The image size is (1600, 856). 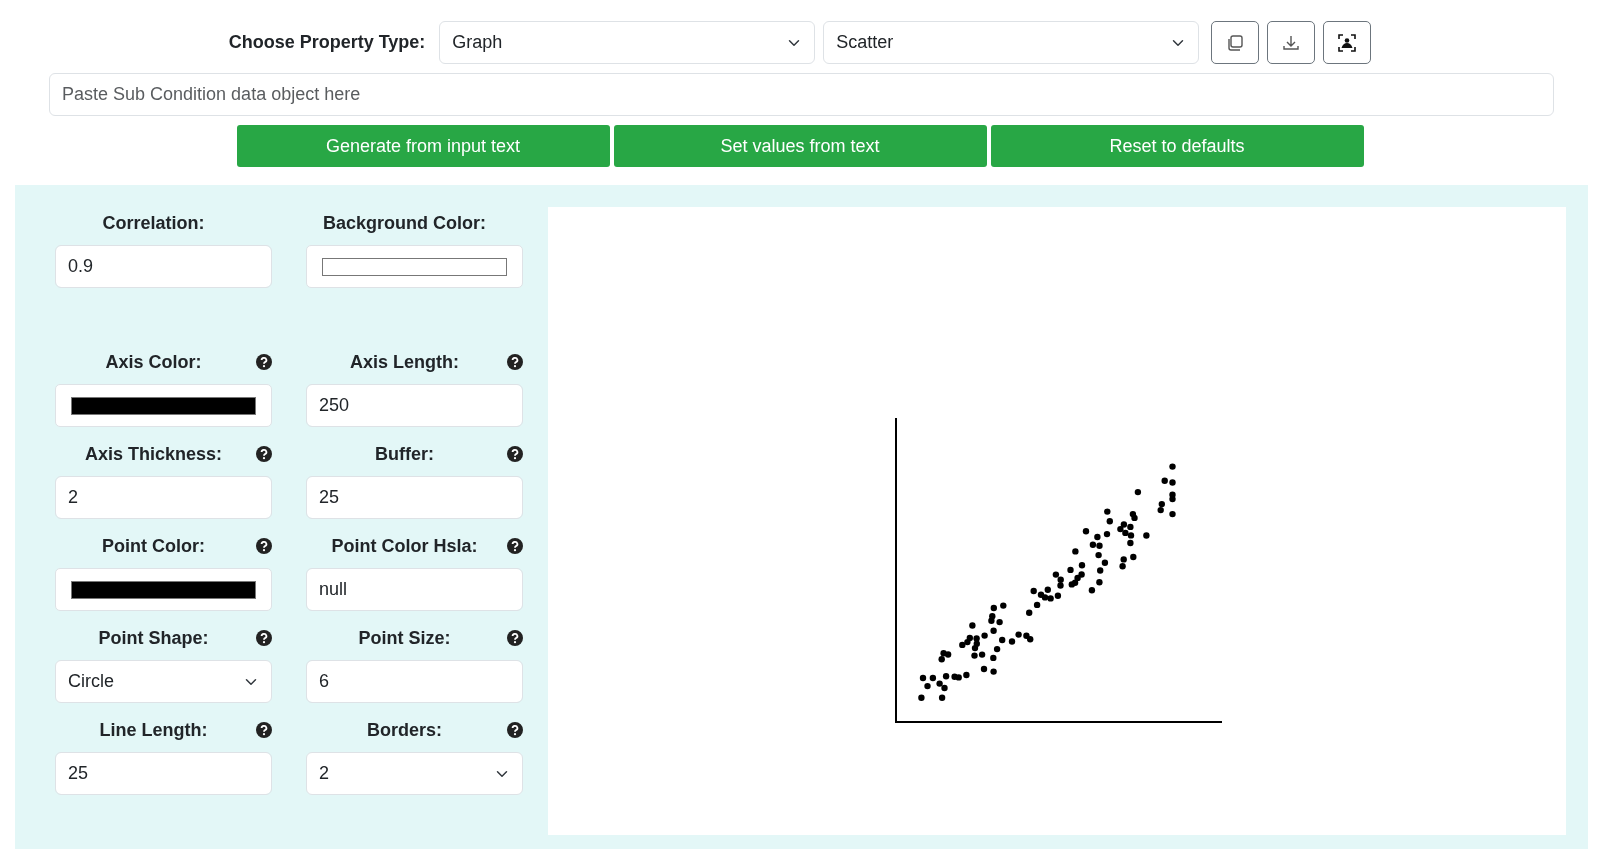 I want to click on text-field: 2, so click(x=163, y=497).